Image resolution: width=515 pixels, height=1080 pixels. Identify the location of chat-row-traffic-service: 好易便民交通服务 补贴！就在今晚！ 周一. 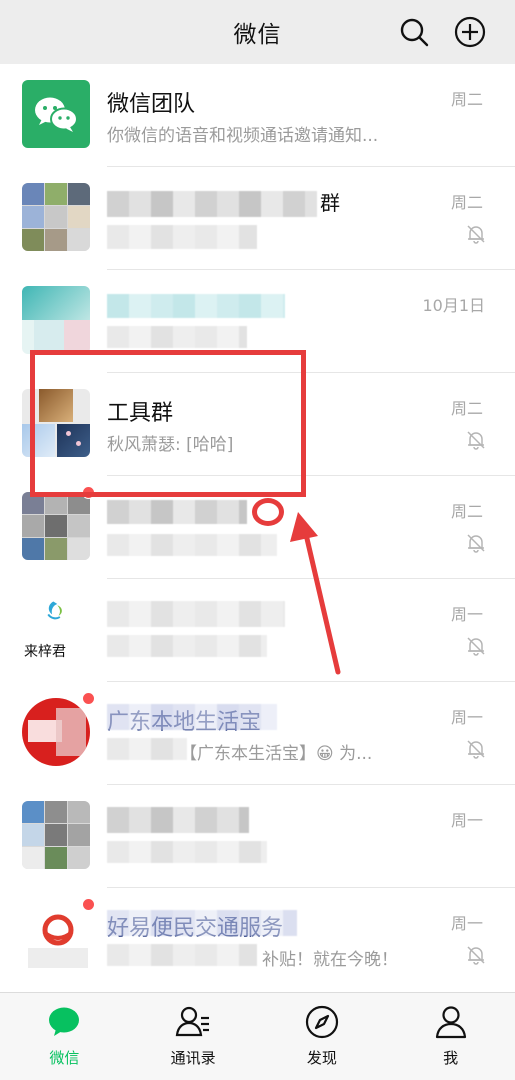
(257, 939).